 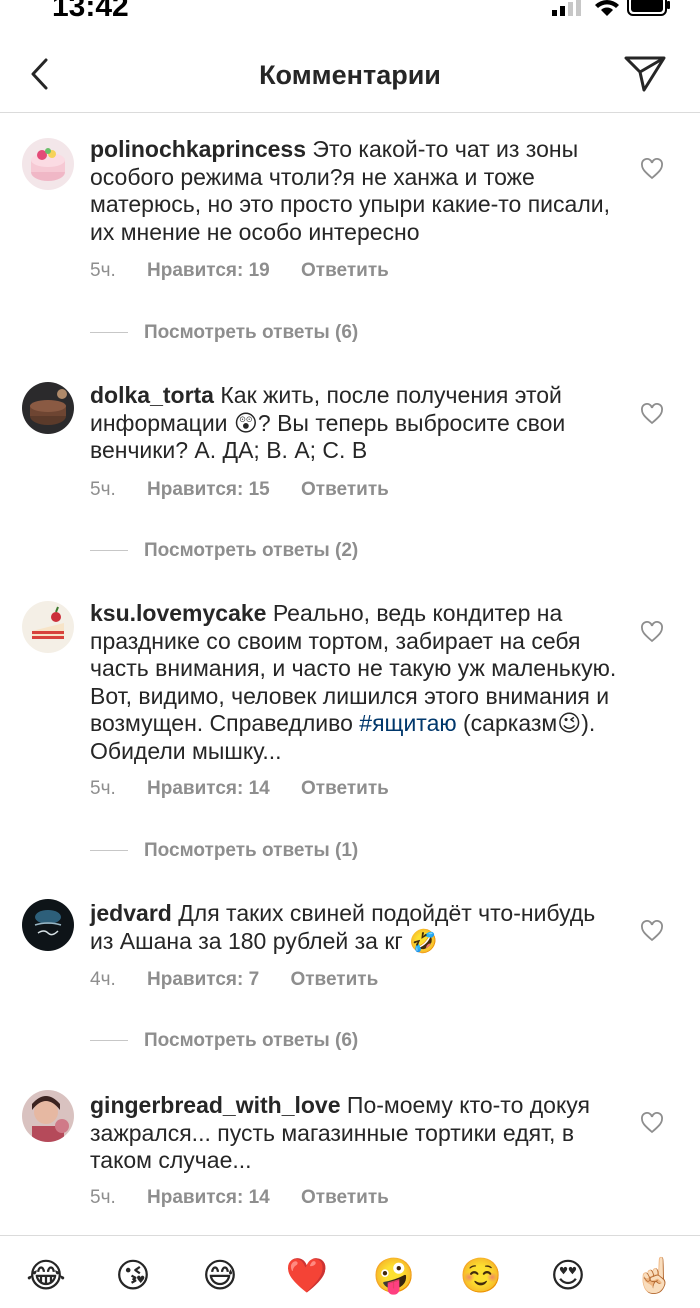 I want to click on emoji-heart-eyes: 😍, so click(x=568, y=1276).